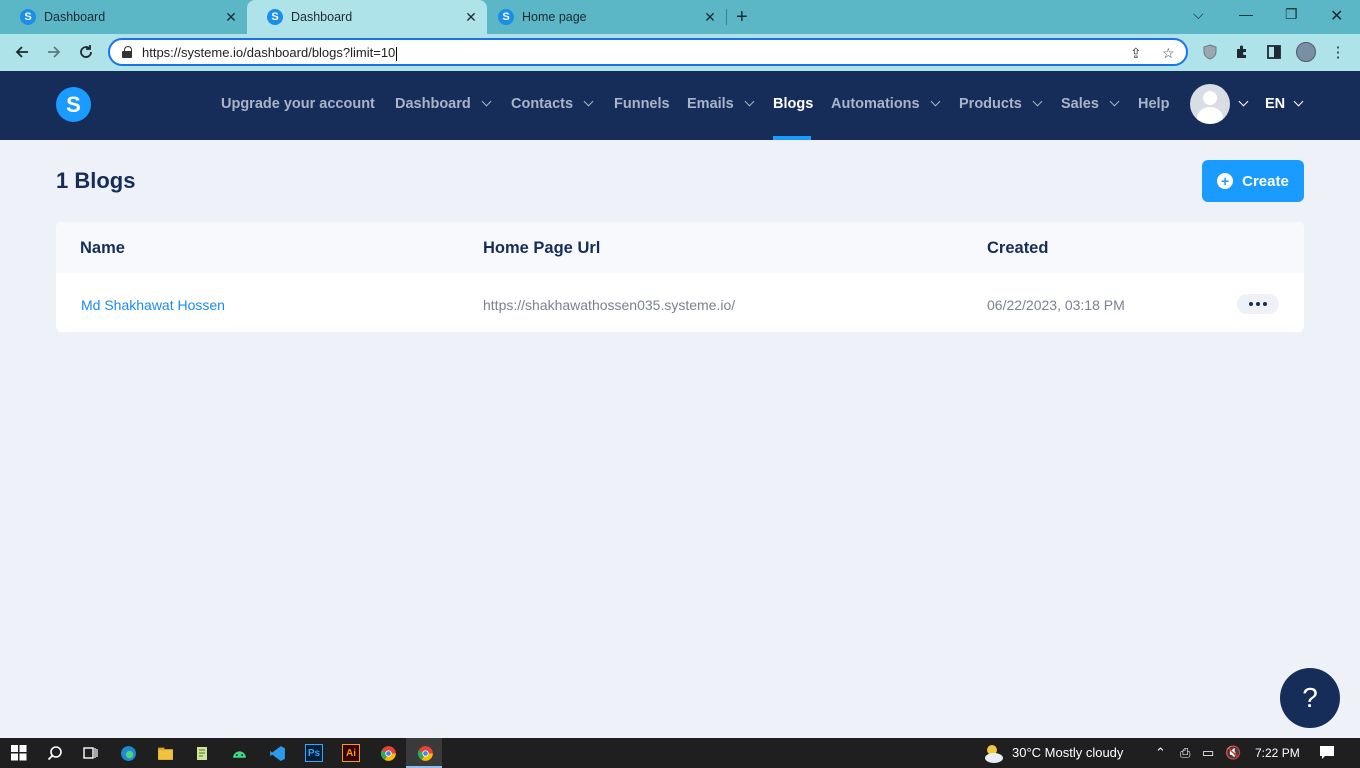 The width and height of the screenshot is (1360, 768). Describe the element at coordinates (1056, 305) in the screenshot. I see `blog-created-date: 06/22/2023, 03:18 PM` at that location.